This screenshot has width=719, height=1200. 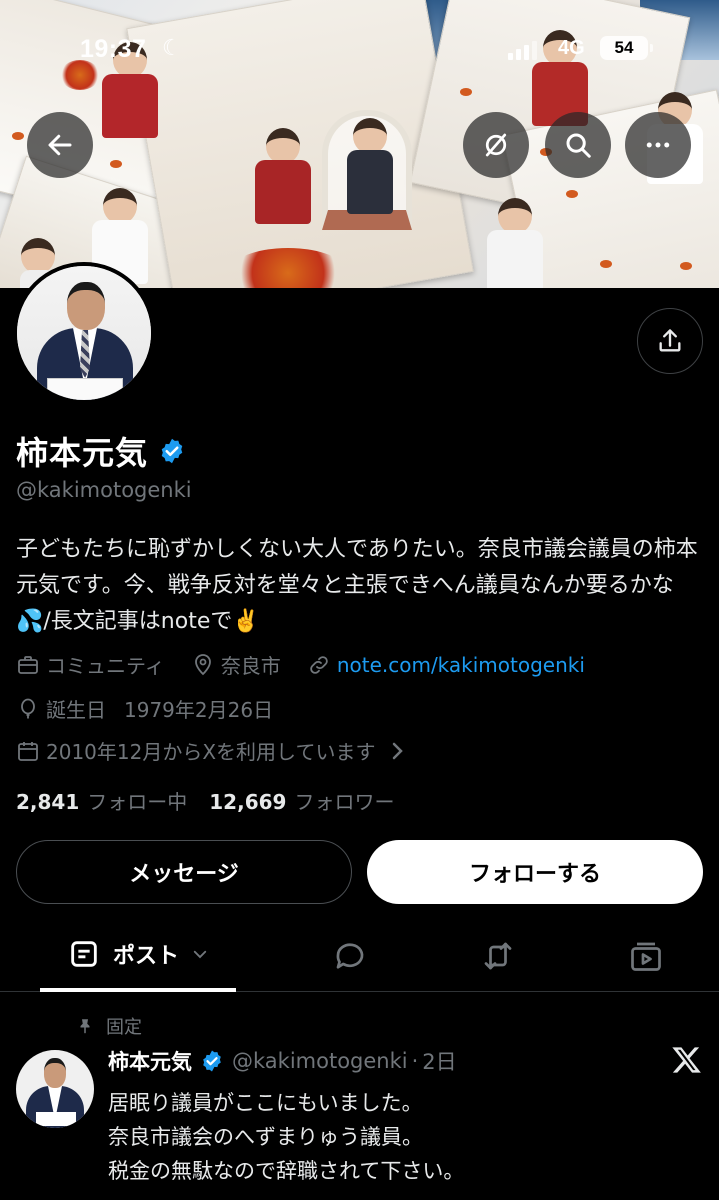 I want to click on profile-birthday: 誕生日 1979年2月26日, so click(x=144, y=708).